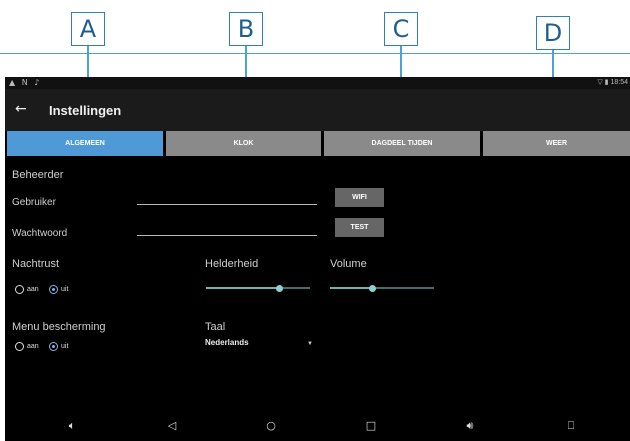 Image resolution: width=630 pixels, height=441 pixels. What do you see at coordinates (243, 143) in the screenshot?
I see `tab-klok: KLOK` at bounding box center [243, 143].